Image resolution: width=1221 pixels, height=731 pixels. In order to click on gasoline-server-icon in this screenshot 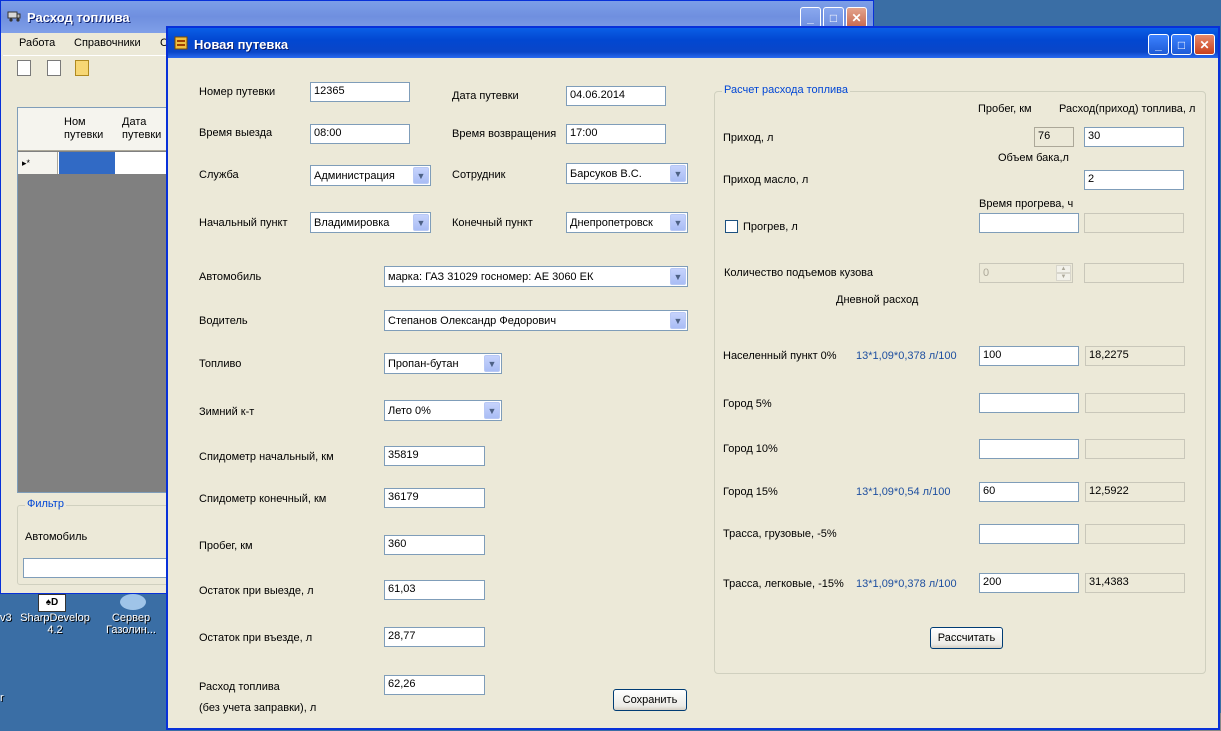, I will do `click(133, 602)`.